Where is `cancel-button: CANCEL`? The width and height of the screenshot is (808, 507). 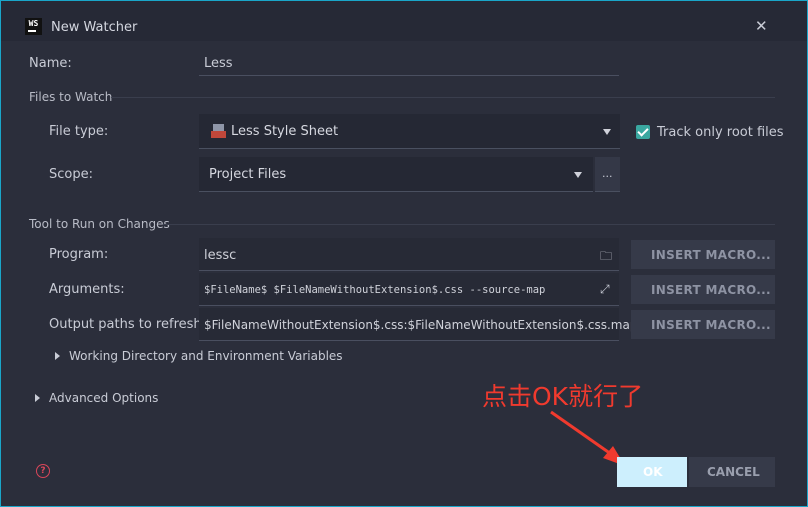 cancel-button: CANCEL is located at coordinates (732, 472).